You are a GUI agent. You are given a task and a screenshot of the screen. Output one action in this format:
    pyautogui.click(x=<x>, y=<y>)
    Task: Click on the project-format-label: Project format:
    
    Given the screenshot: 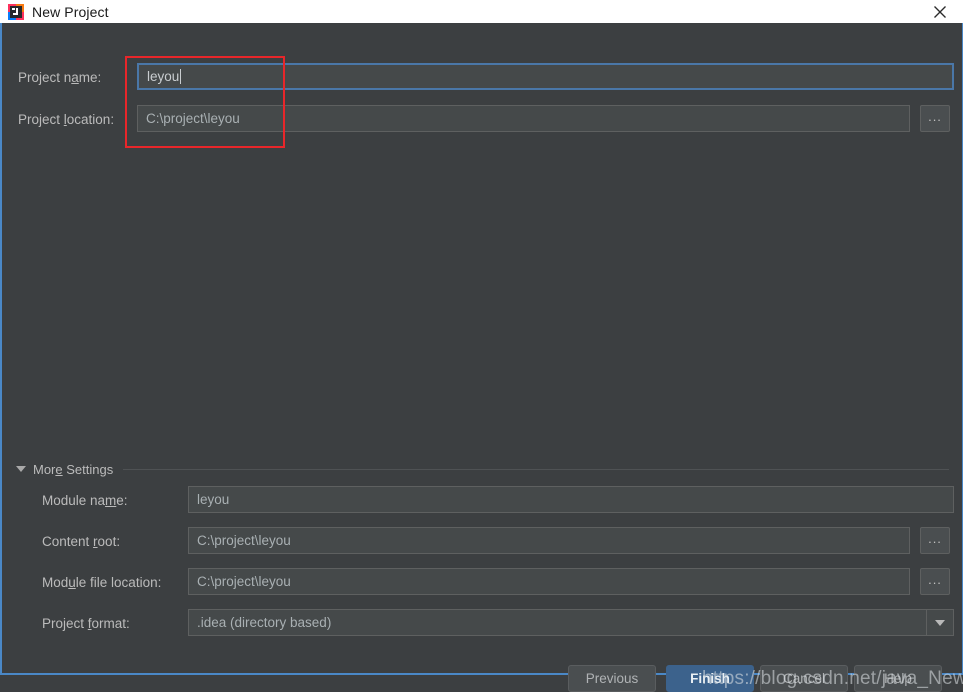 What is the action you would take?
    pyautogui.click(x=86, y=623)
    